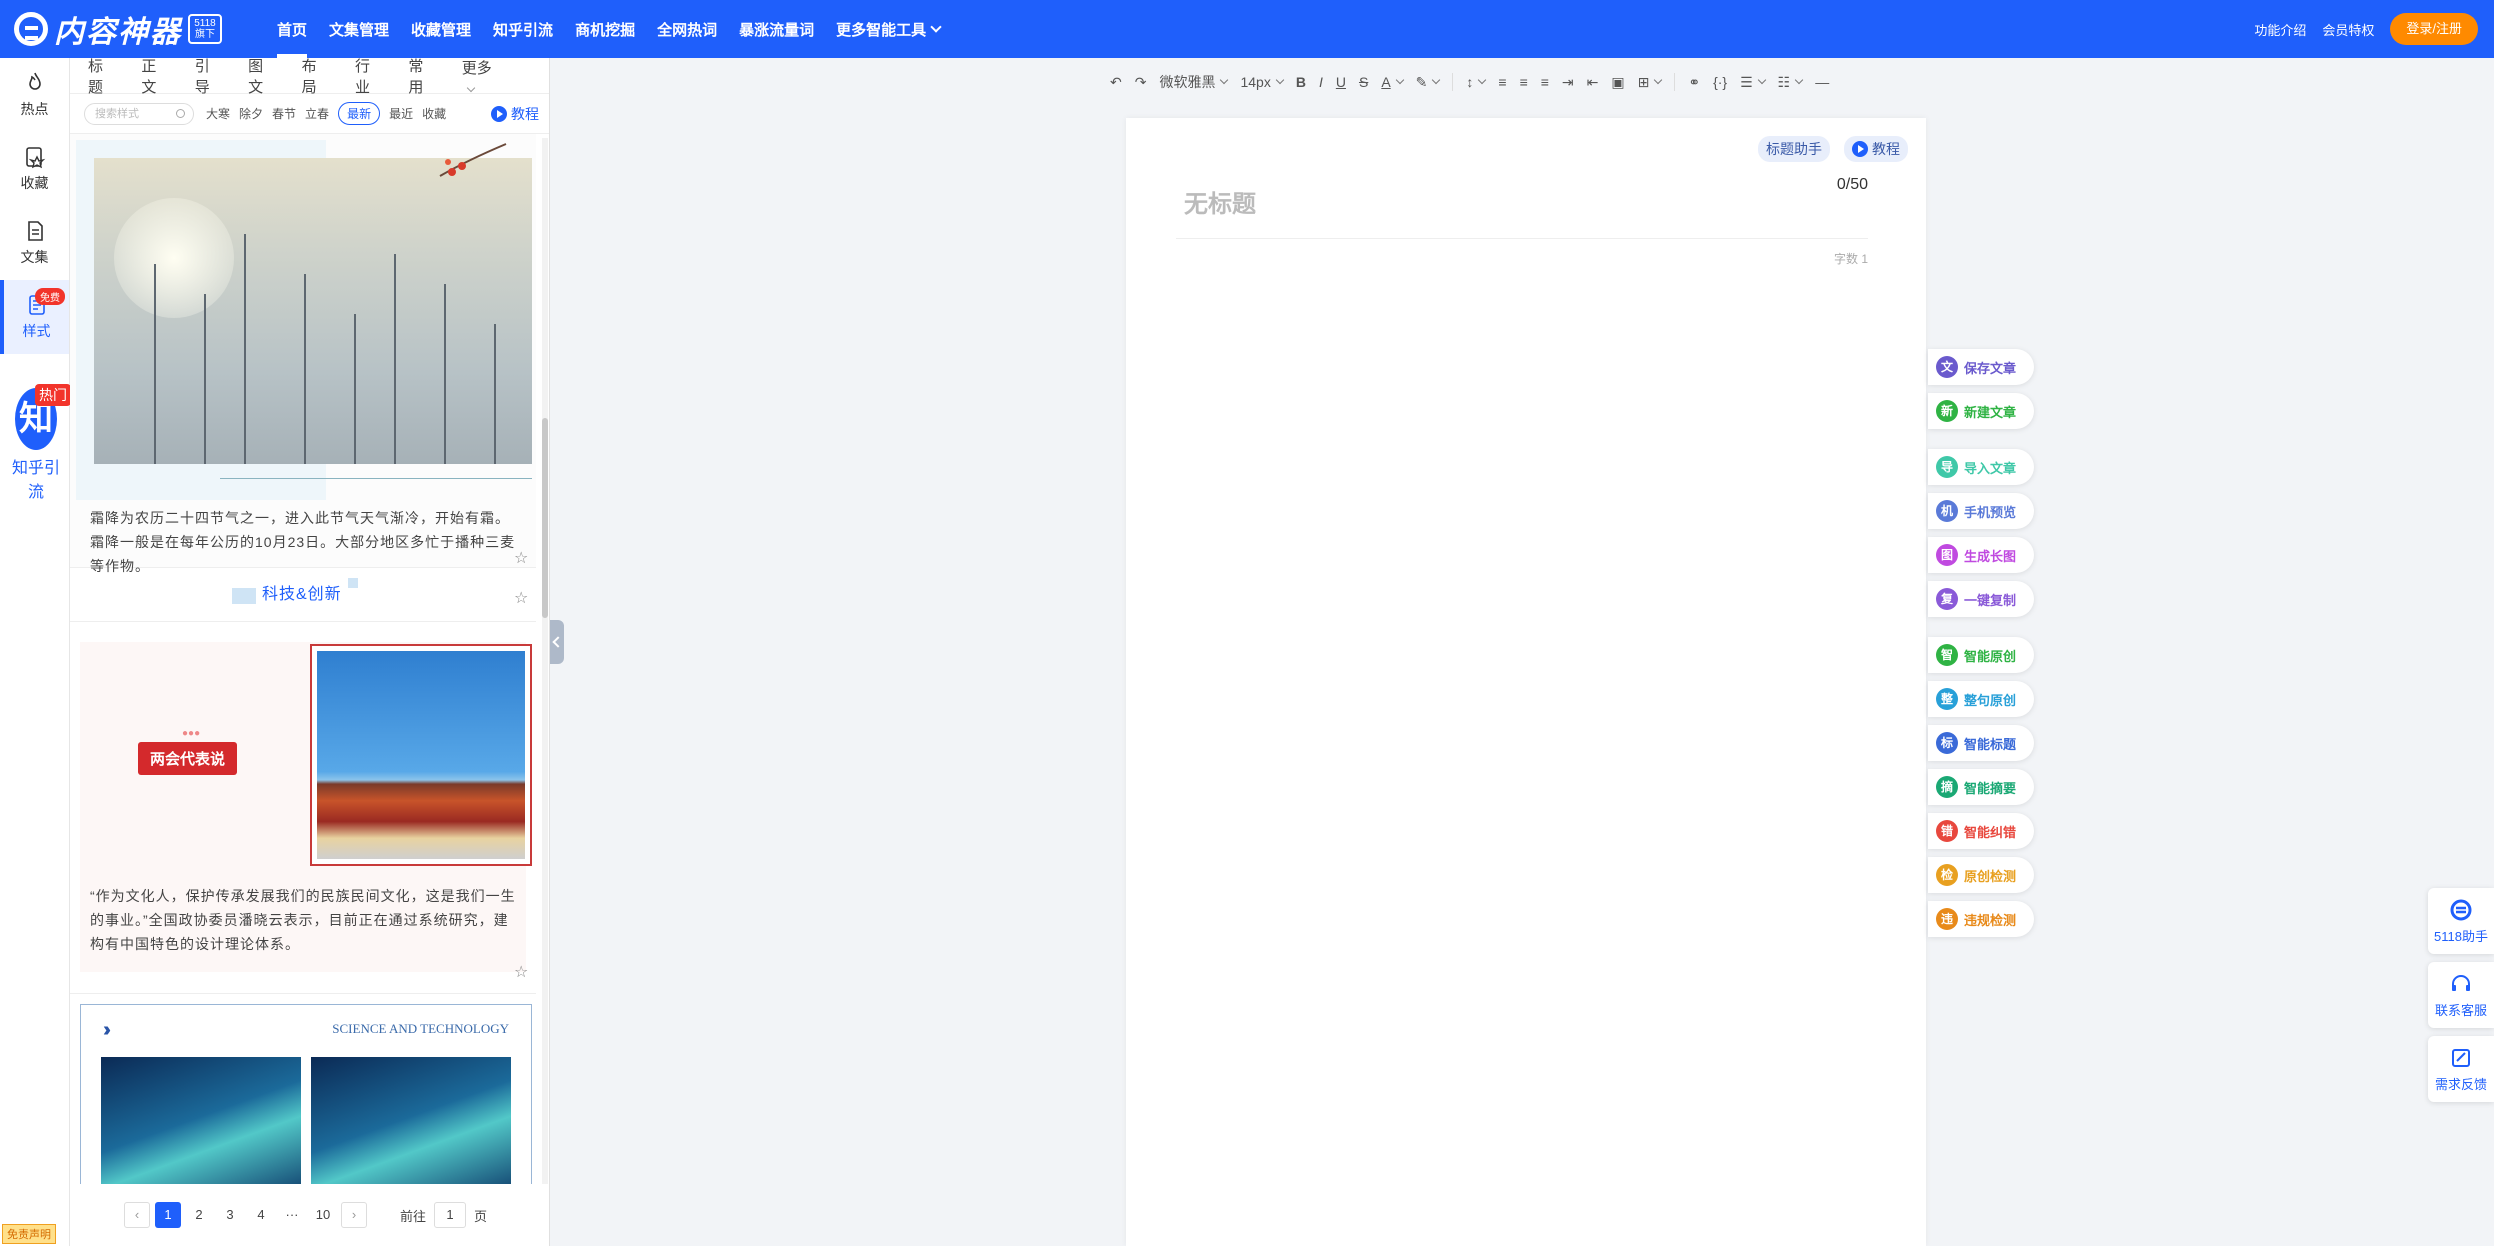 The height and width of the screenshot is (1246, 2494). What do you see at coordinates (207, 76) in the screenshot?
I see `tab-guide: 引导` at bounding box center [207, 76].